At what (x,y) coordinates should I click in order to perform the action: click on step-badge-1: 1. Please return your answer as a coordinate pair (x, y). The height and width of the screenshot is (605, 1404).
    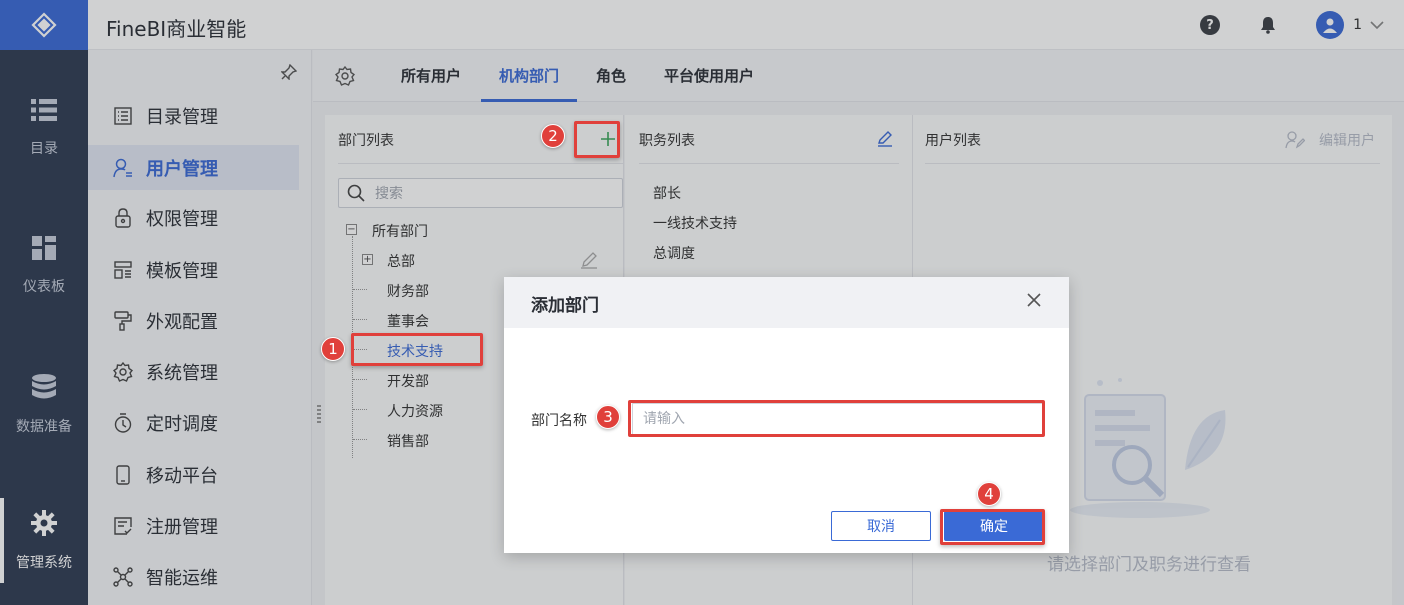
    Looking at the image, I should click on (333, 349).